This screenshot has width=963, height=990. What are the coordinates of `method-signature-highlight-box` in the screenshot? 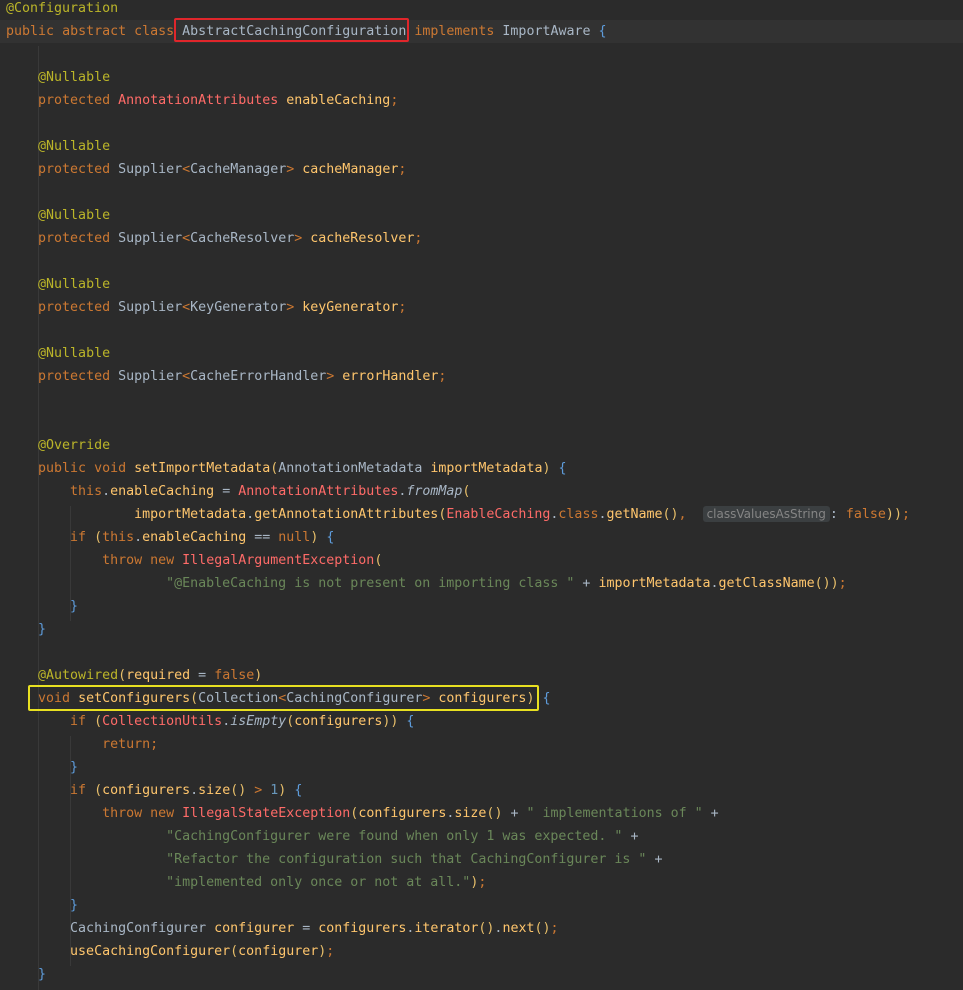 It's located at (283, 698).